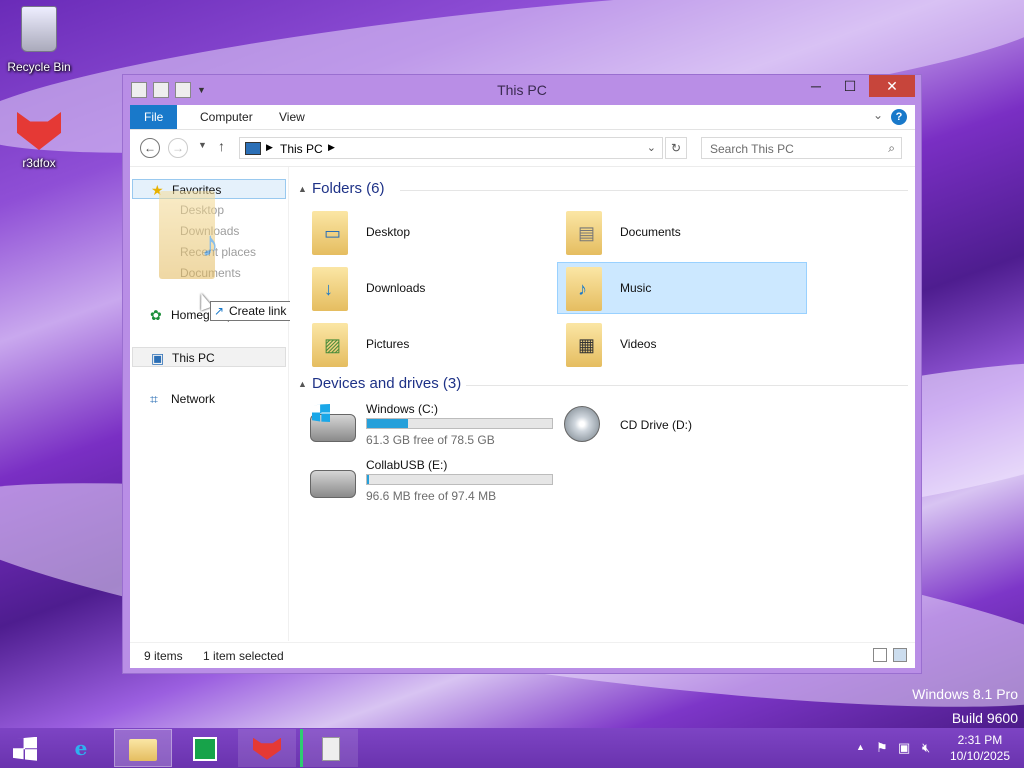 The height and width of the screenshot is (768, 1024). I want to click on help-icon: ?, so click(899, 117).